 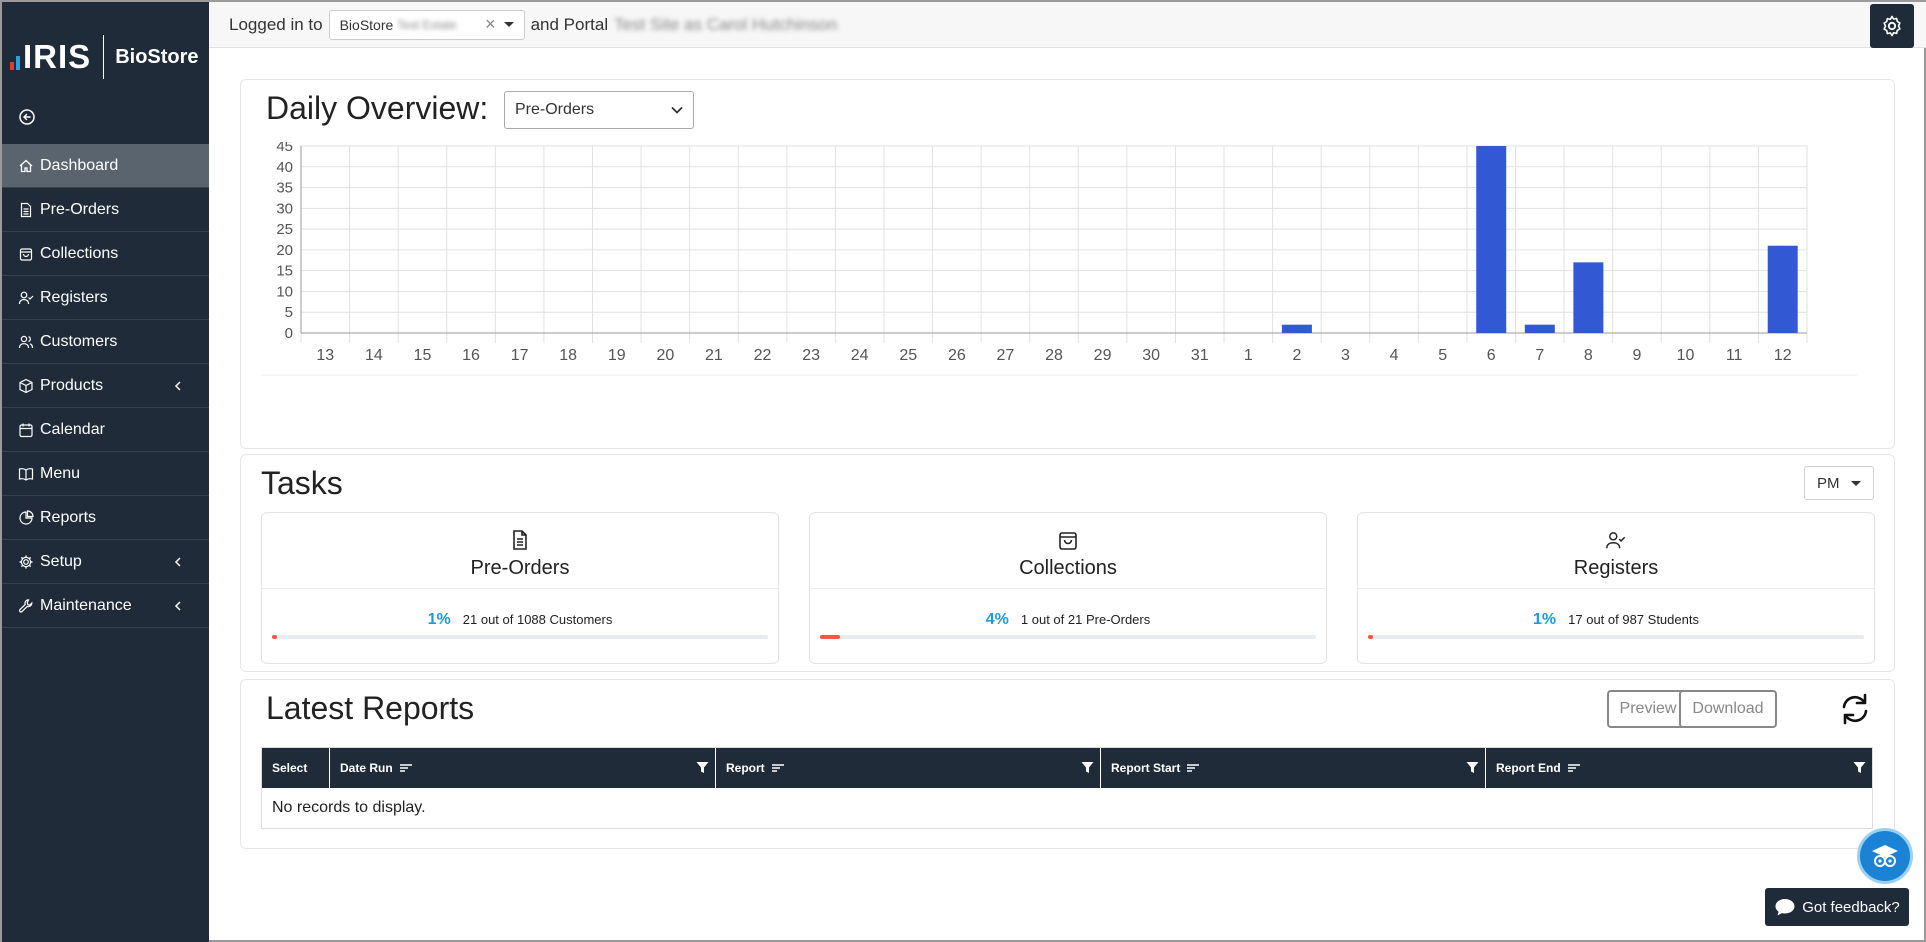 I want to click on card-header: Collections, so click(x=1068, y=551).